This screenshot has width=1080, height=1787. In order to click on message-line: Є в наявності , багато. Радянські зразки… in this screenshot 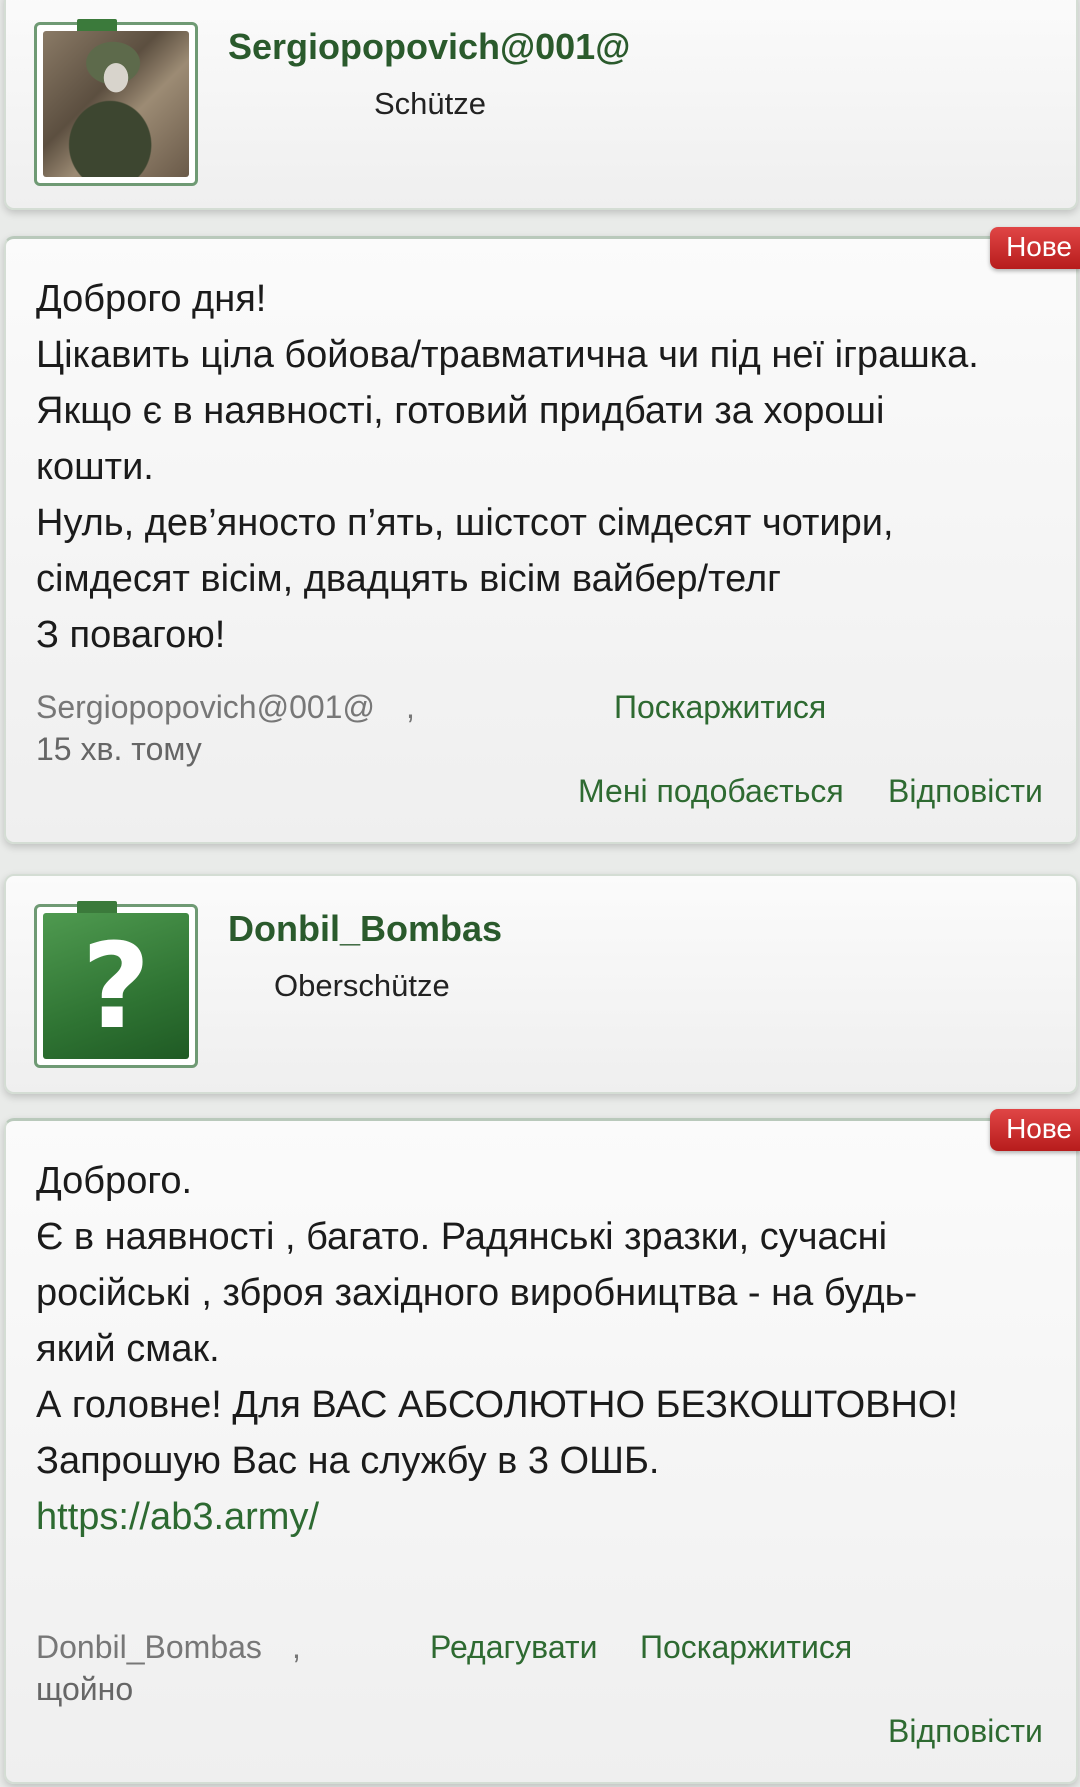, I will do `click(462, 1237)`.